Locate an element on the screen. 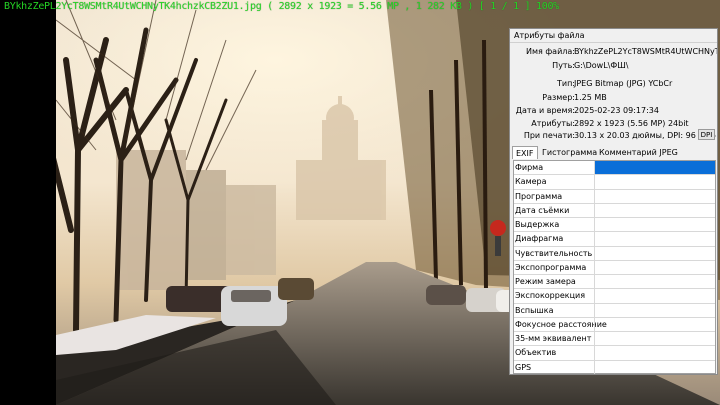 This screenshot has height=405, width=720. exif-field-name: Фирма is located at coordinates (529, 167).